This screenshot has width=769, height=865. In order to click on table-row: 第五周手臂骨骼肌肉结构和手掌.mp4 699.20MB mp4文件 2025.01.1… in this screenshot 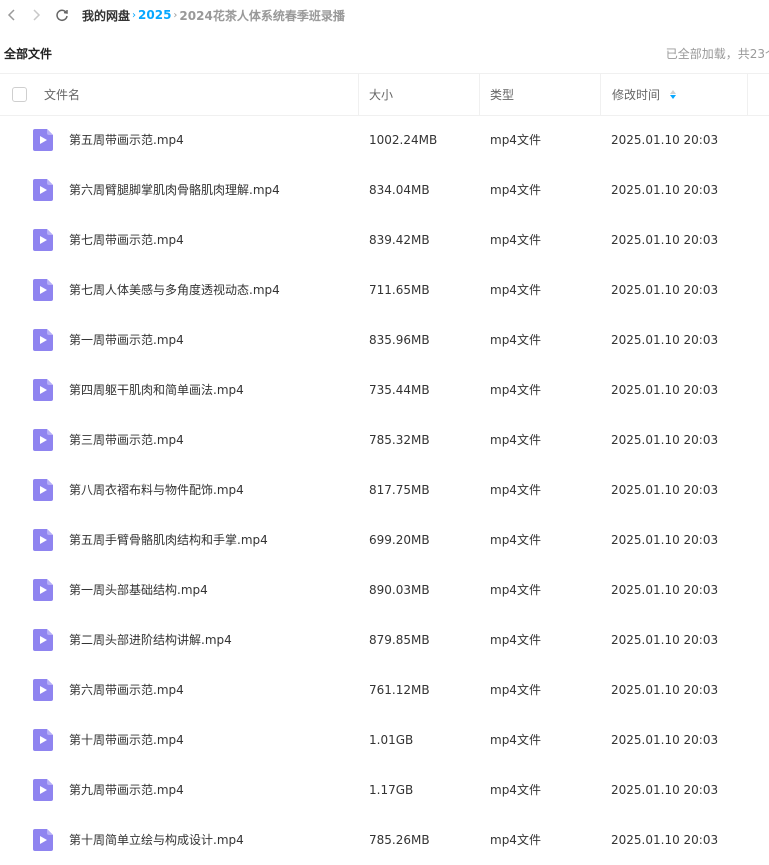, I will do `click(384, 540)`.